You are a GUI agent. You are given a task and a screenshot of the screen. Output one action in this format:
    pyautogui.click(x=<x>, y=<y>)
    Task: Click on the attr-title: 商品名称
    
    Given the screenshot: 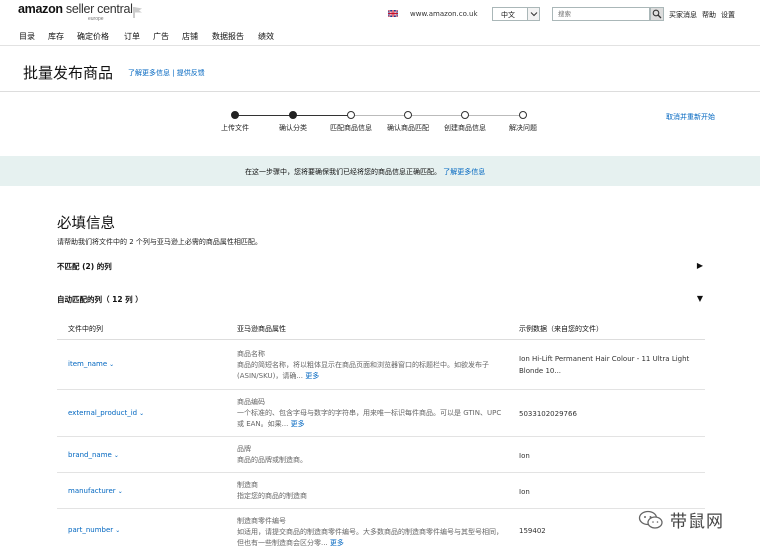 What is the action you would take?
    pyautogui.click(x=251, y=354)
    